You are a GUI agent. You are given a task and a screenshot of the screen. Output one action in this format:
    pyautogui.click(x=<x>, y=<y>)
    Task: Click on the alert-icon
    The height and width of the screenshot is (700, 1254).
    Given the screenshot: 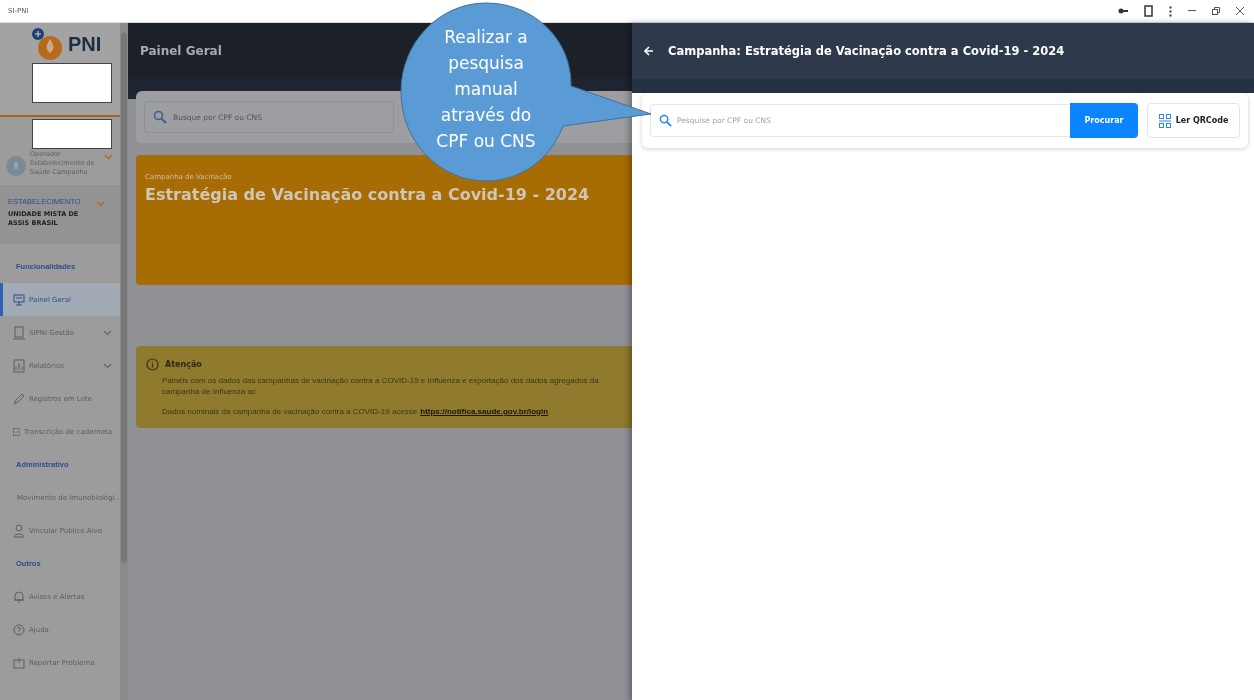 What is the action you would take?
    pyautogui.click(x=19, y=662)
    